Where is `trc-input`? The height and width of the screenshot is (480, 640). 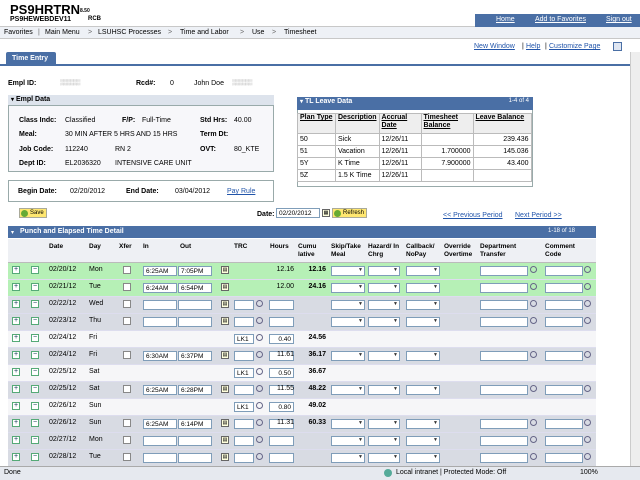
trc-input is located at coordinates (244, 458).